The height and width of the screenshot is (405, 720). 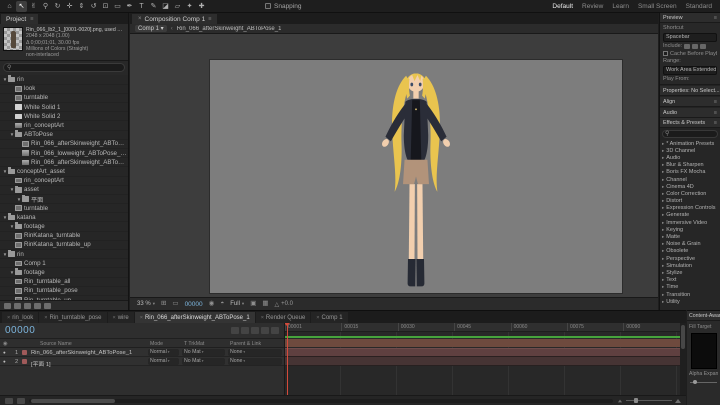 I want to click on timeline-tab: Render Queue, so click(x=283, y=317).